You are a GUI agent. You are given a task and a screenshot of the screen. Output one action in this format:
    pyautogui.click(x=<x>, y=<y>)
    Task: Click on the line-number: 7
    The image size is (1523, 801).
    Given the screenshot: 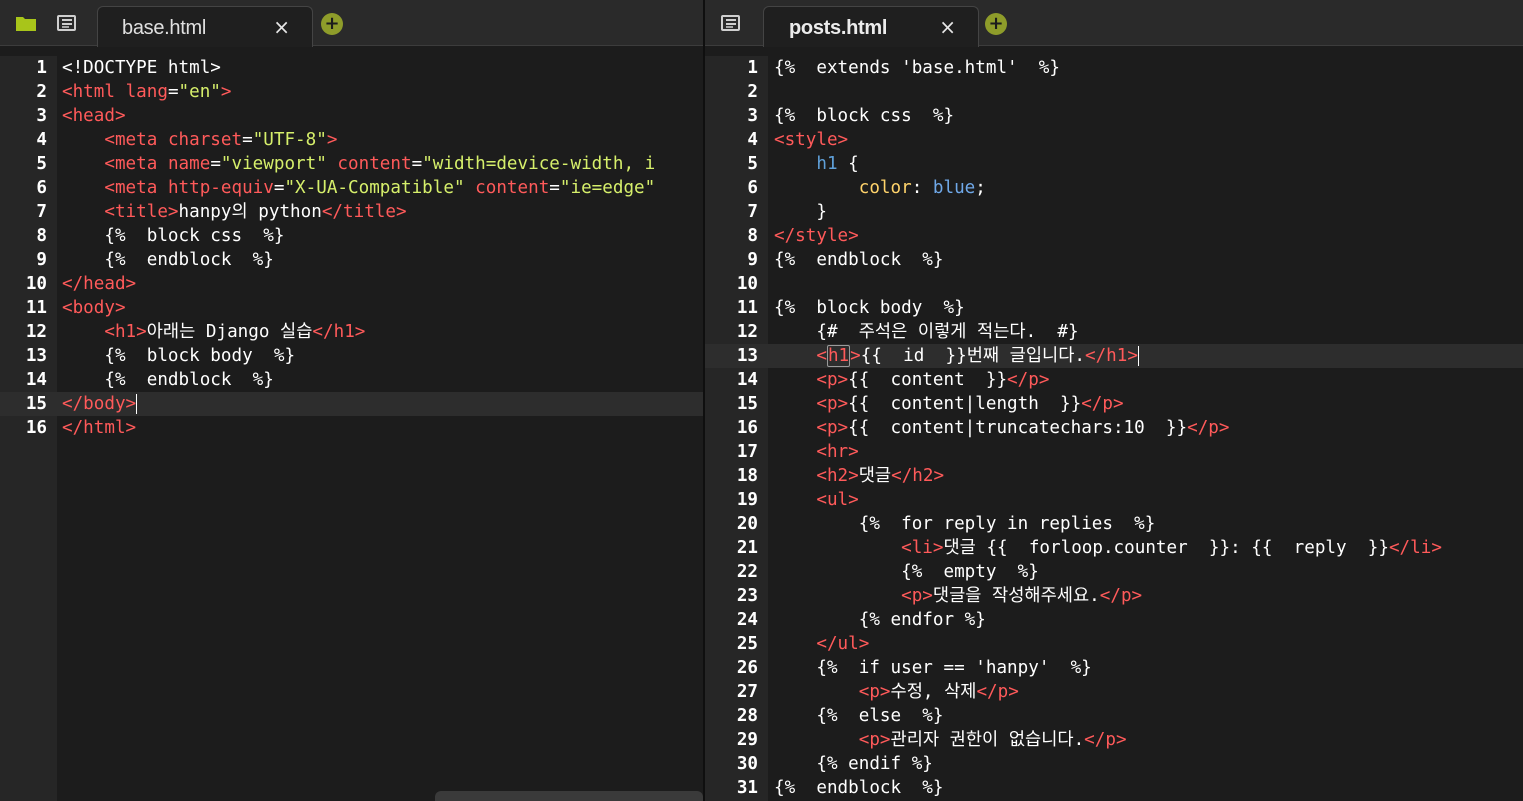 What is the action you would take?
    pyautogui.click(x=752, y=212)
    